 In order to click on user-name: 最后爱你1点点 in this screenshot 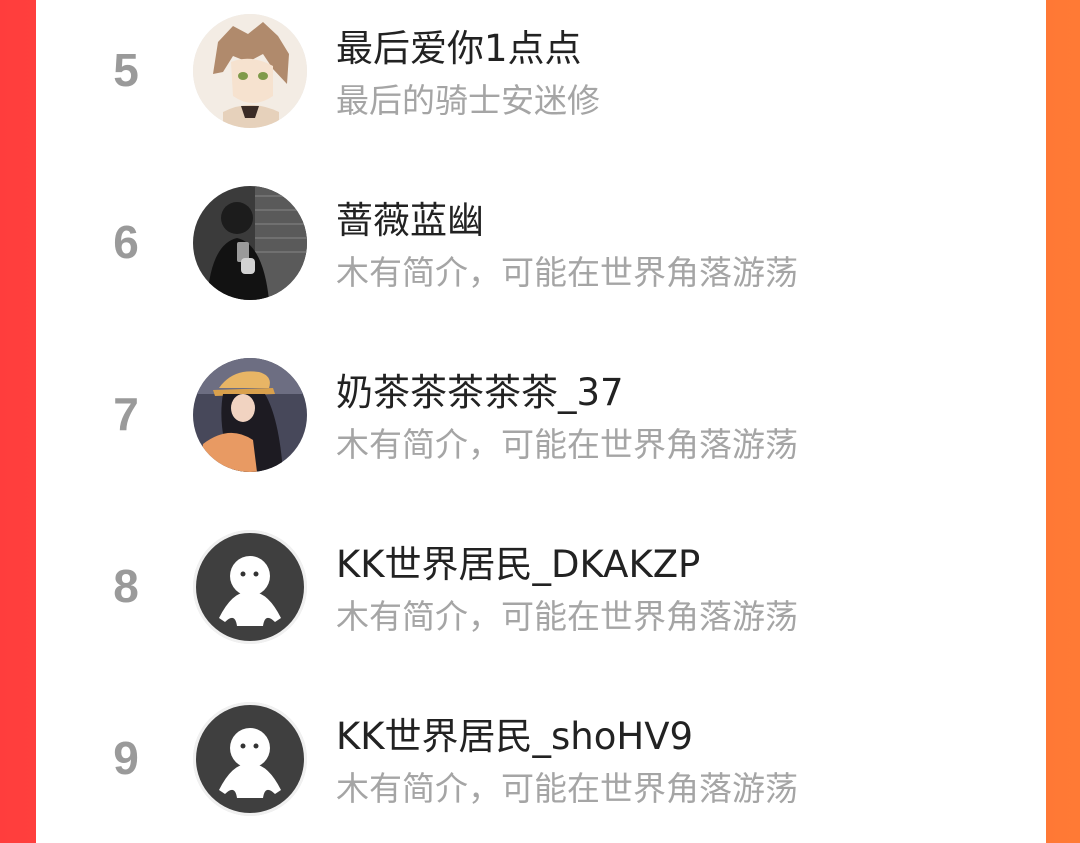, I will do `click(459, 45)`.